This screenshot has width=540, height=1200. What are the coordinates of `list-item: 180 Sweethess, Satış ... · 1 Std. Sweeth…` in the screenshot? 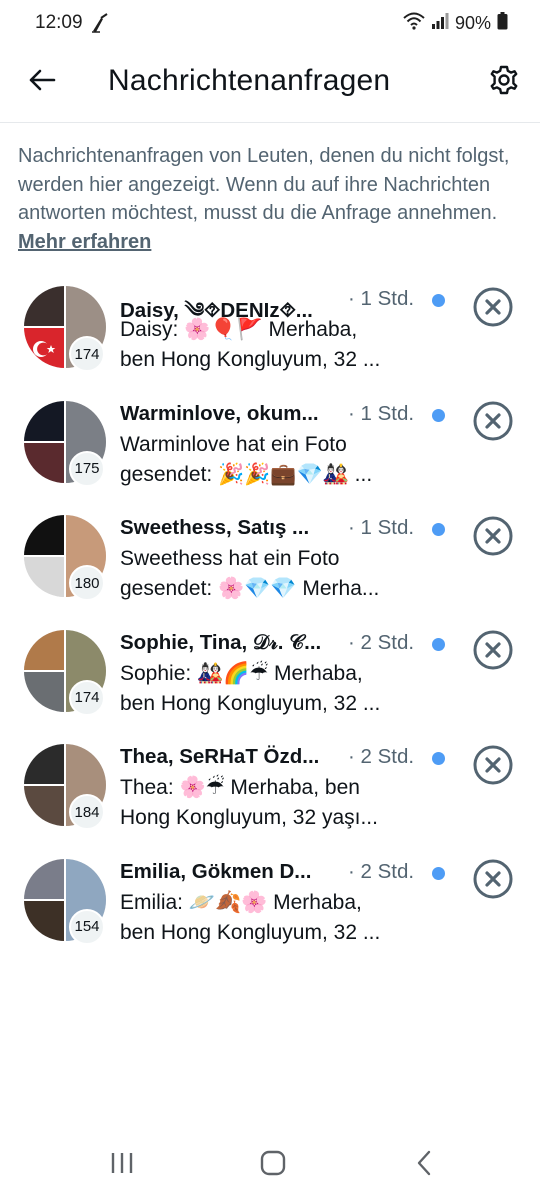 It's located at (270, 564).